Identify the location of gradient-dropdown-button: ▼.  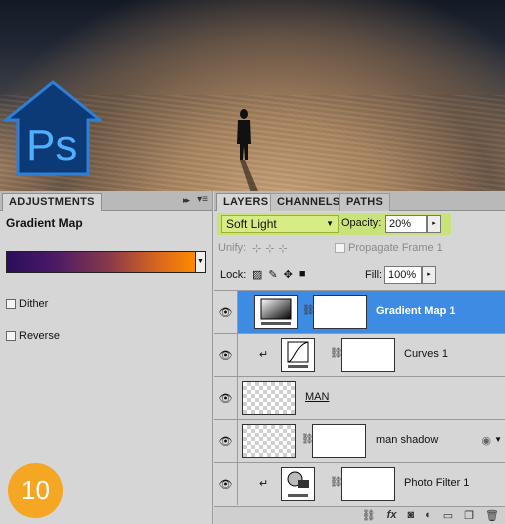
(201, 262).